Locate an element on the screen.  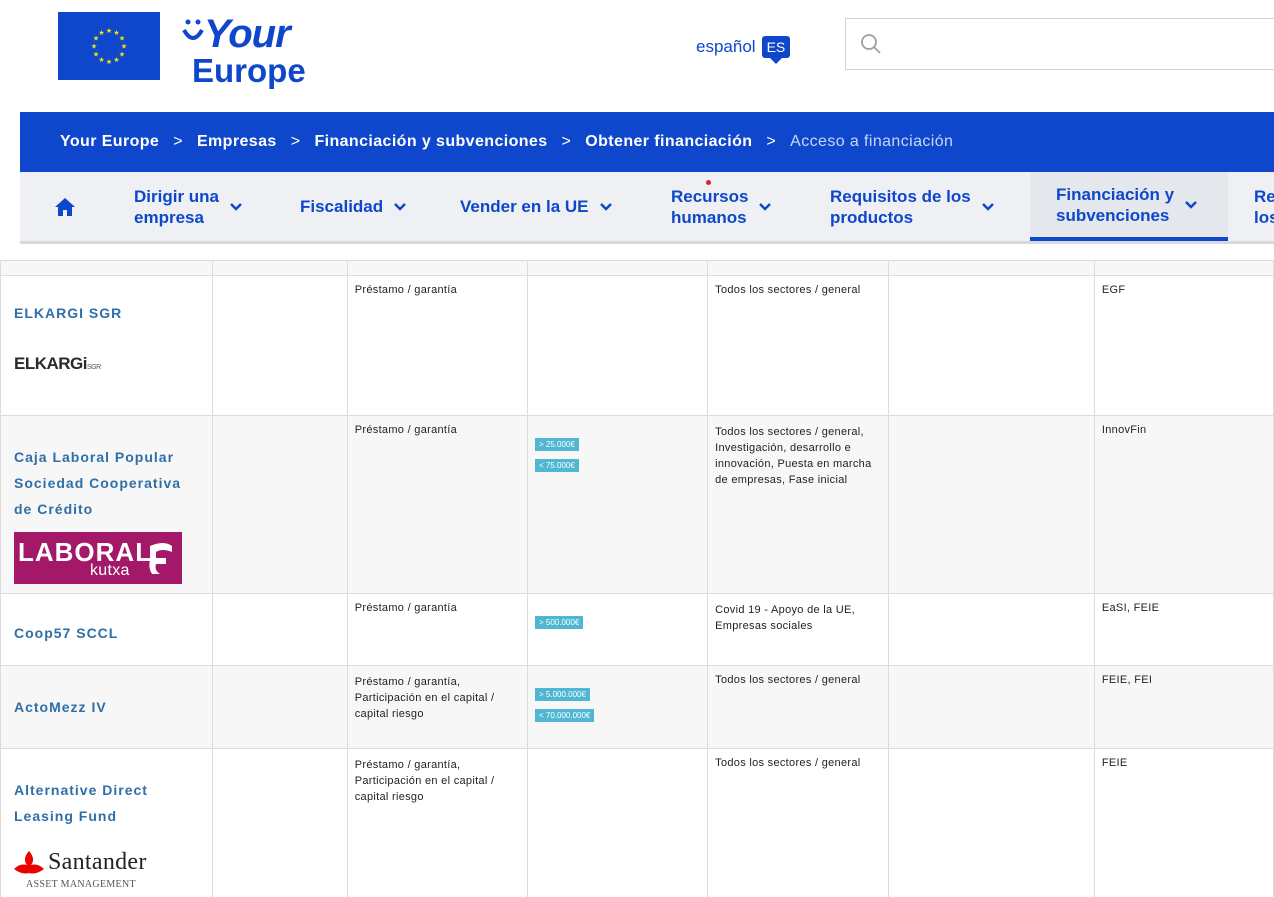
nav-label-line1: Dirigir una is located at coordinates (177, 196).